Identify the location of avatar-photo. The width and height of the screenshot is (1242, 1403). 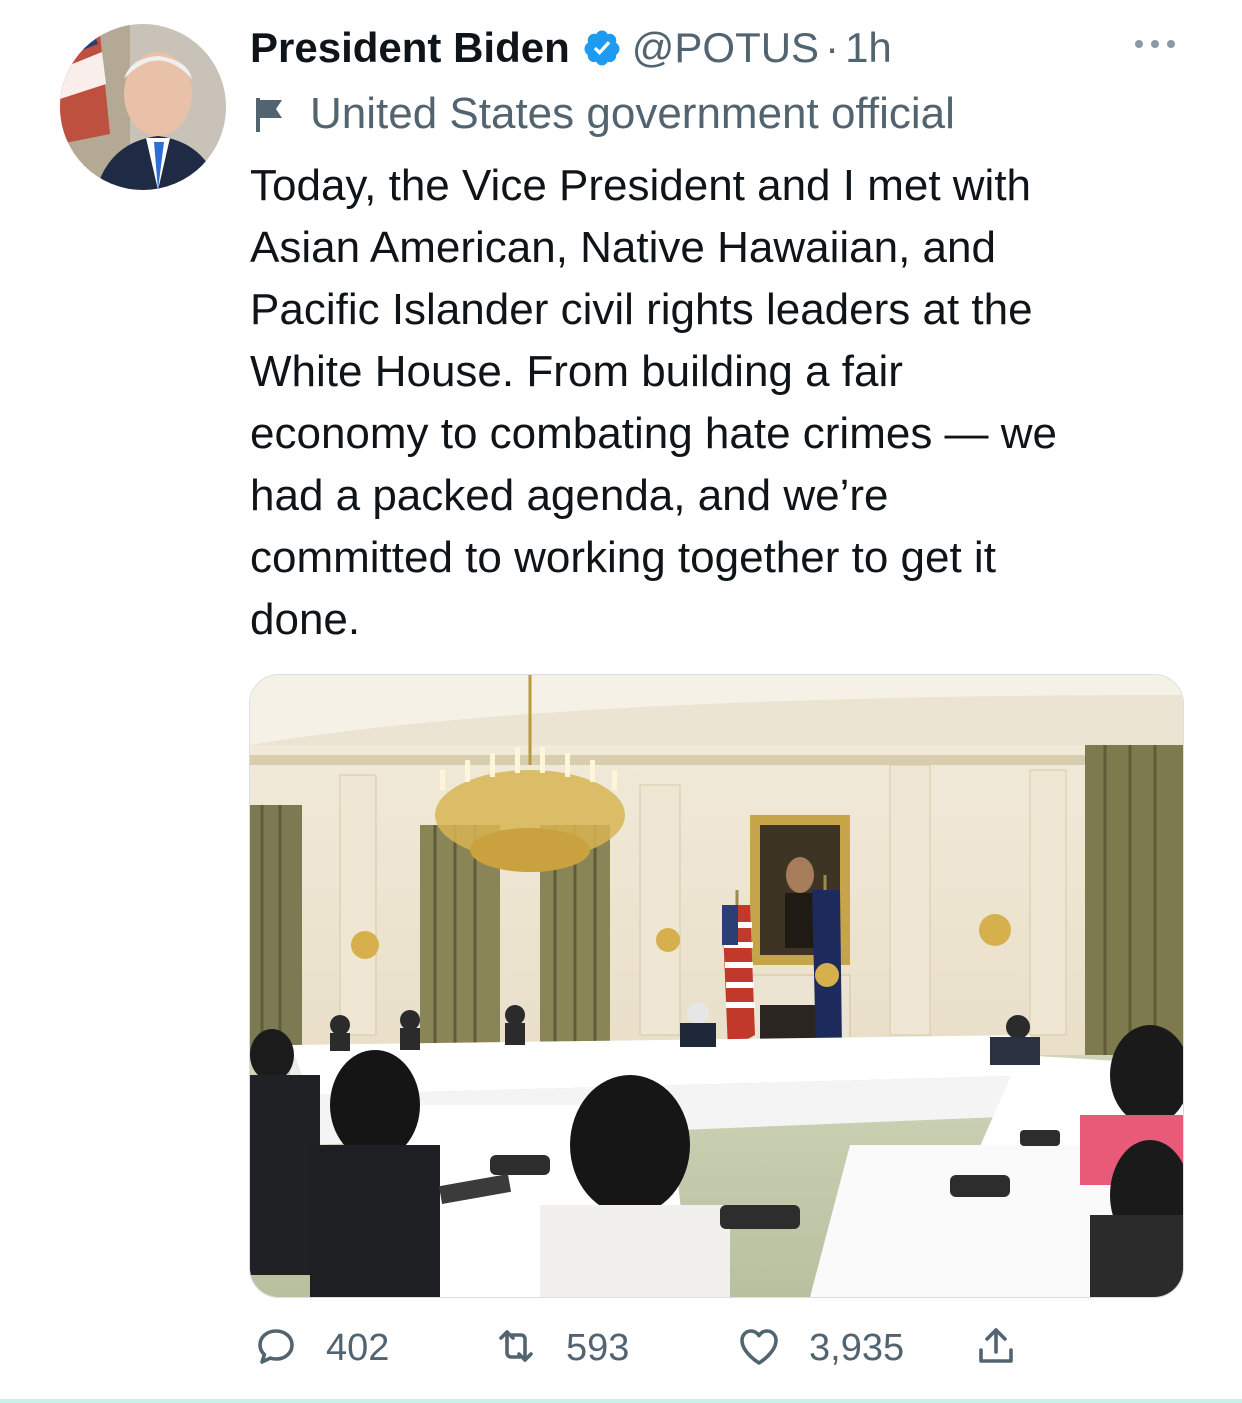
(143, 107).